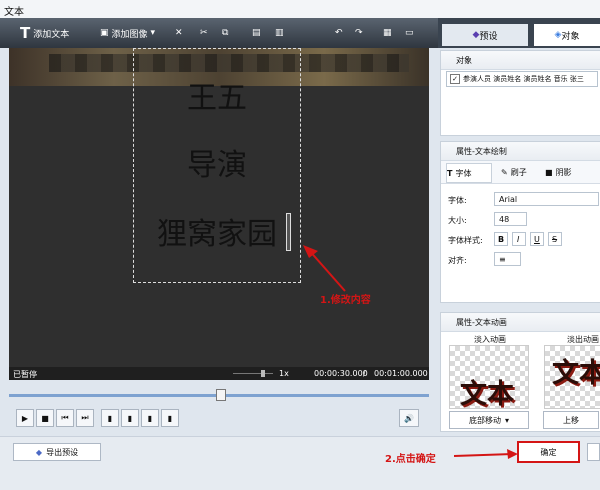  What do you see at coordinates (504, 172) in the screenshot?
I see `brush-icon: ✎` at bounding box center [504, 172].